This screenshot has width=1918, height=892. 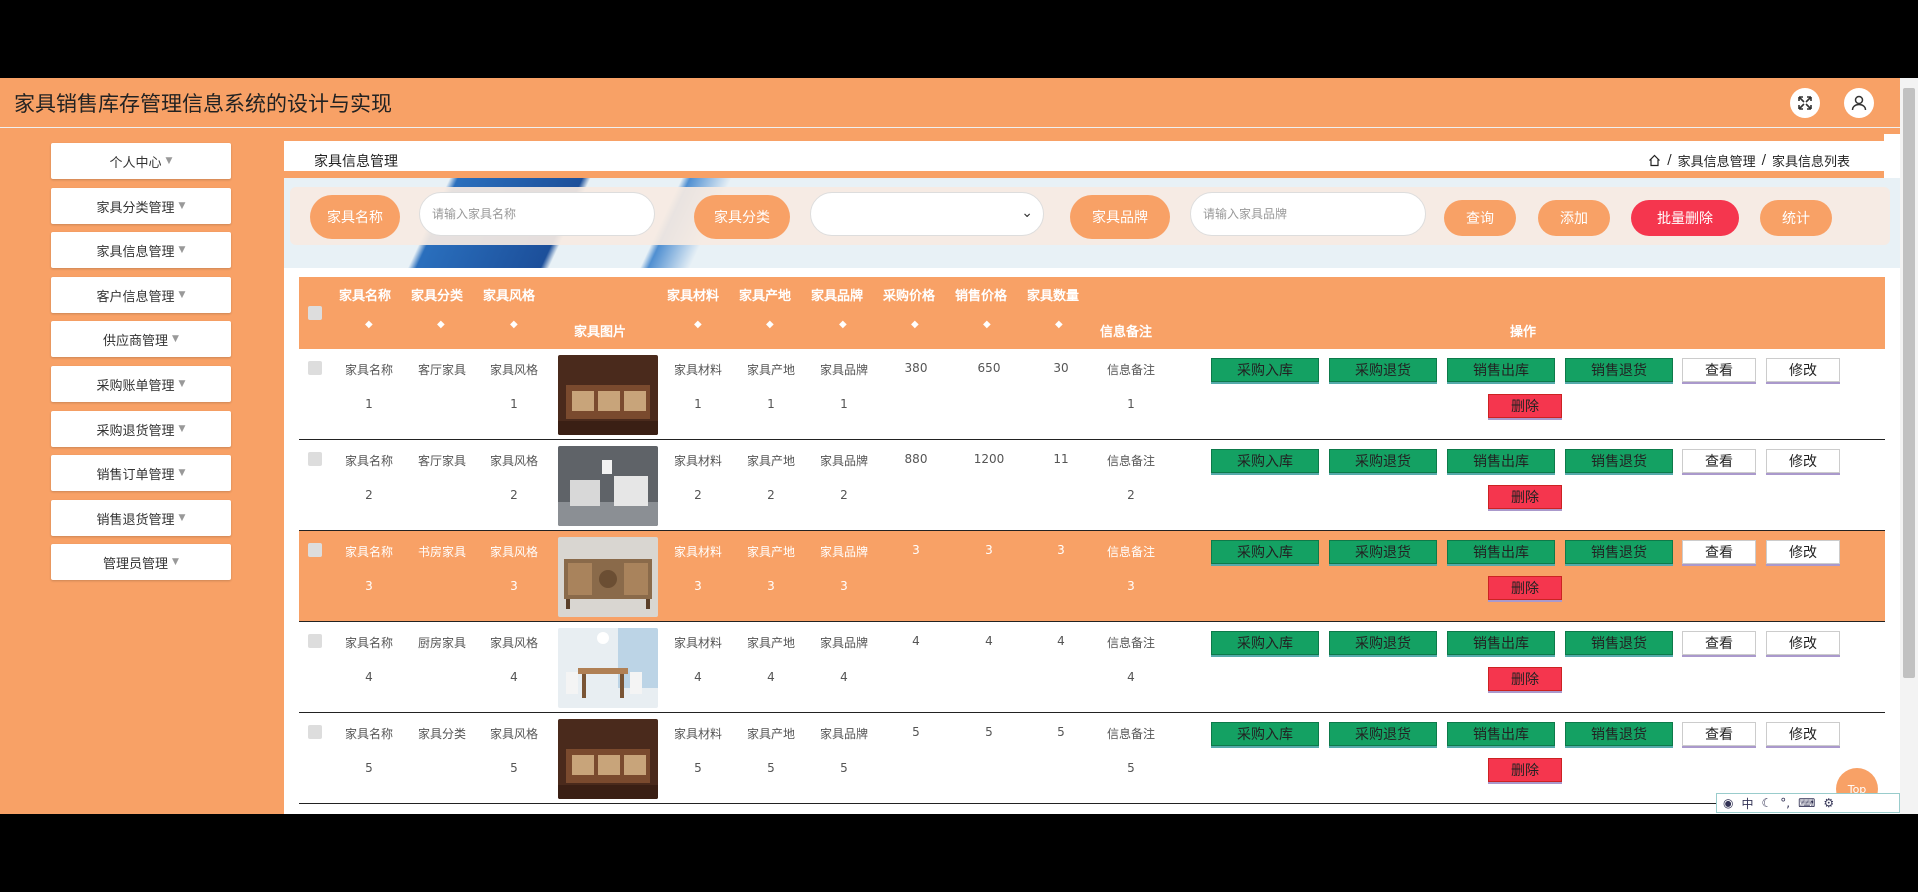 I want to click on header-brand: 家具品牌, so click(x=837, y=296).